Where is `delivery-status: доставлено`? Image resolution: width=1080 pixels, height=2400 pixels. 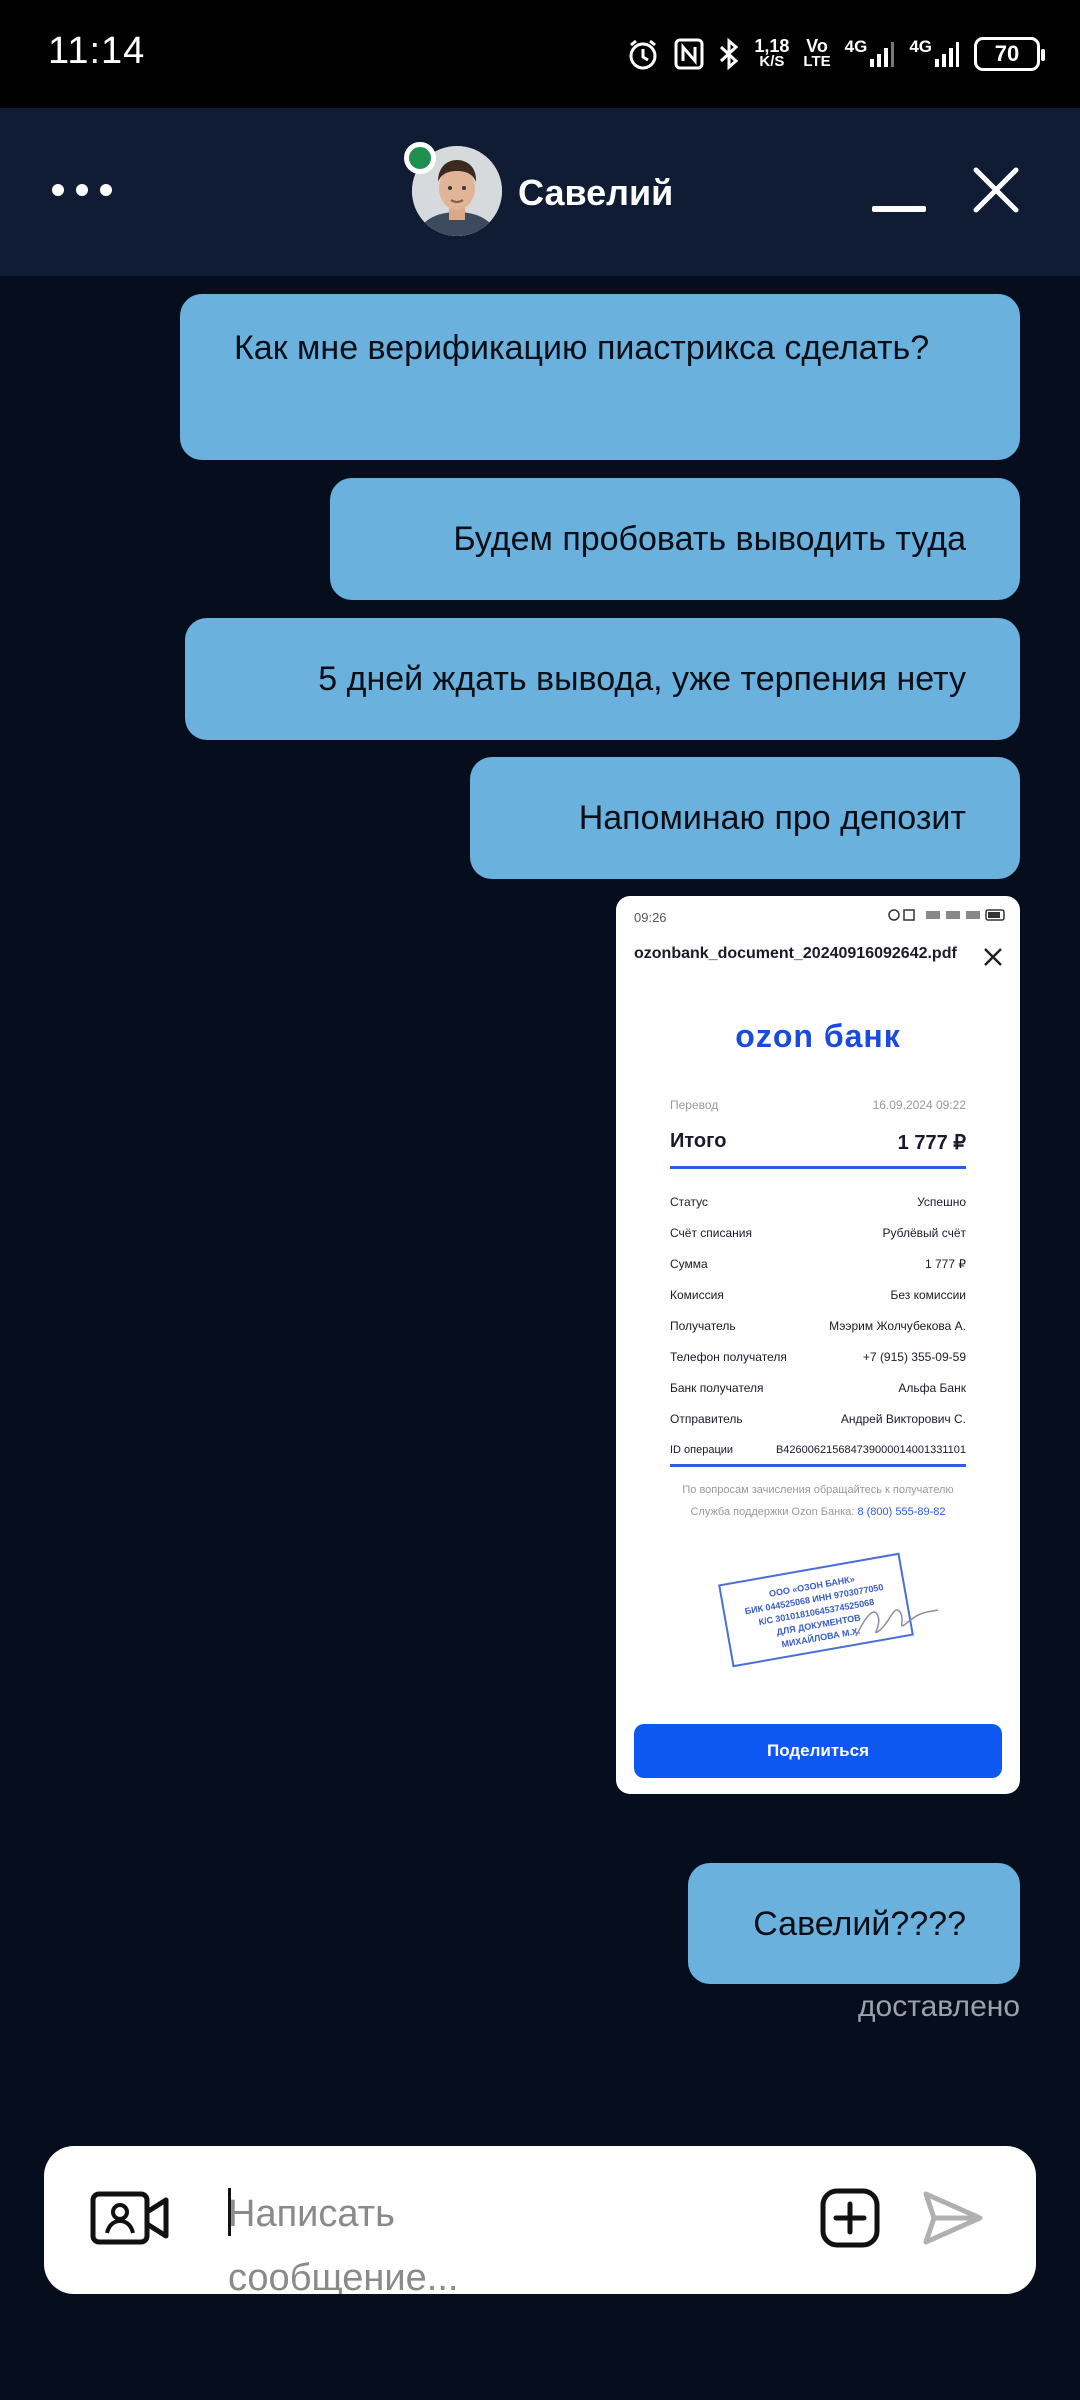 delivery-status: доставлено is located at coordinates (939, 2006).